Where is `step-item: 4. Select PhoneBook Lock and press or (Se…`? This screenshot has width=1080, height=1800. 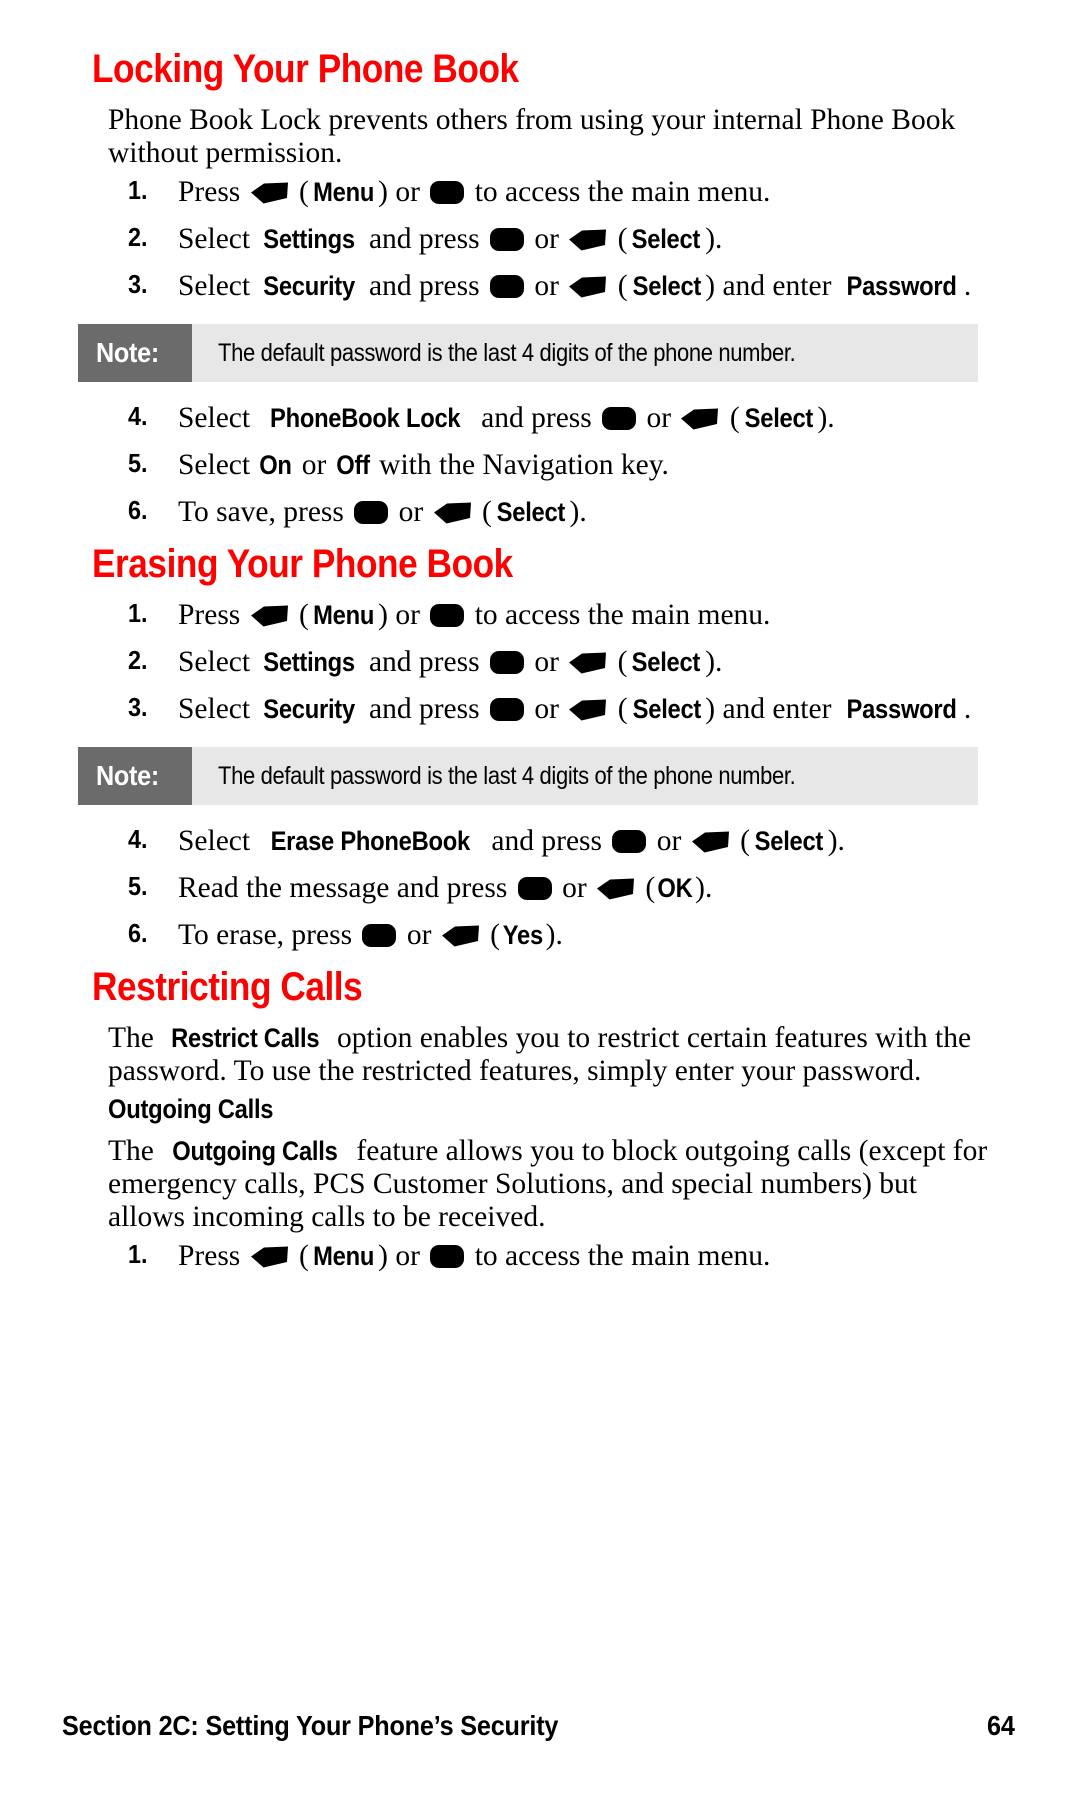 step-item: 4. Select PhoneBook Lock and press or (Se… is located at coordinates (540, 418).